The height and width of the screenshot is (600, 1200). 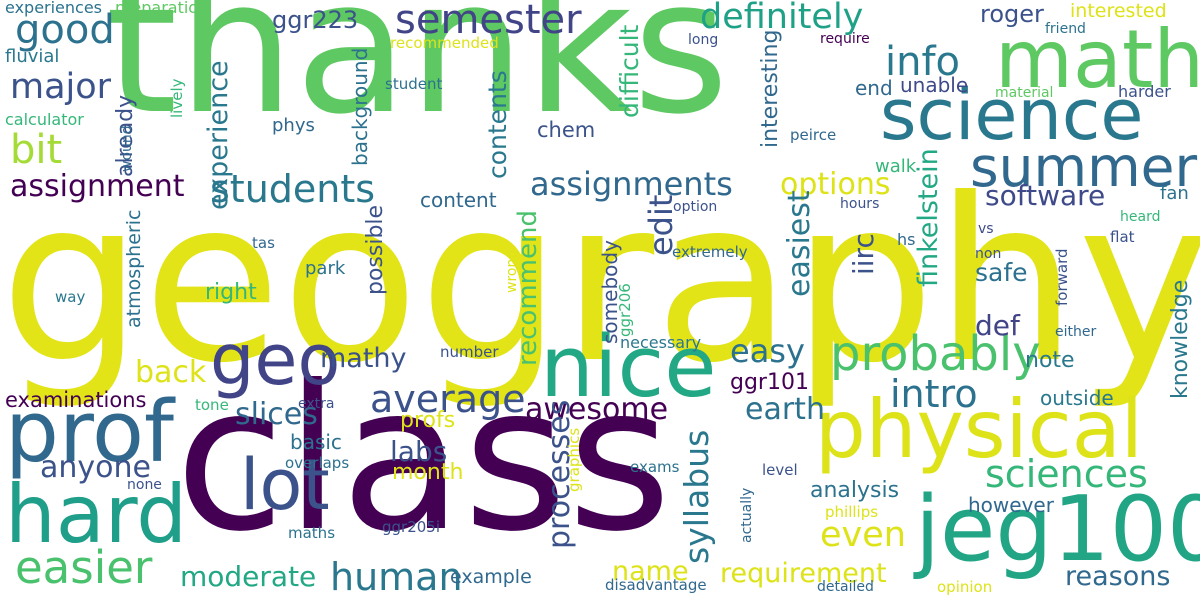 I want to click on word-human: human, so click(x=396, y=577).